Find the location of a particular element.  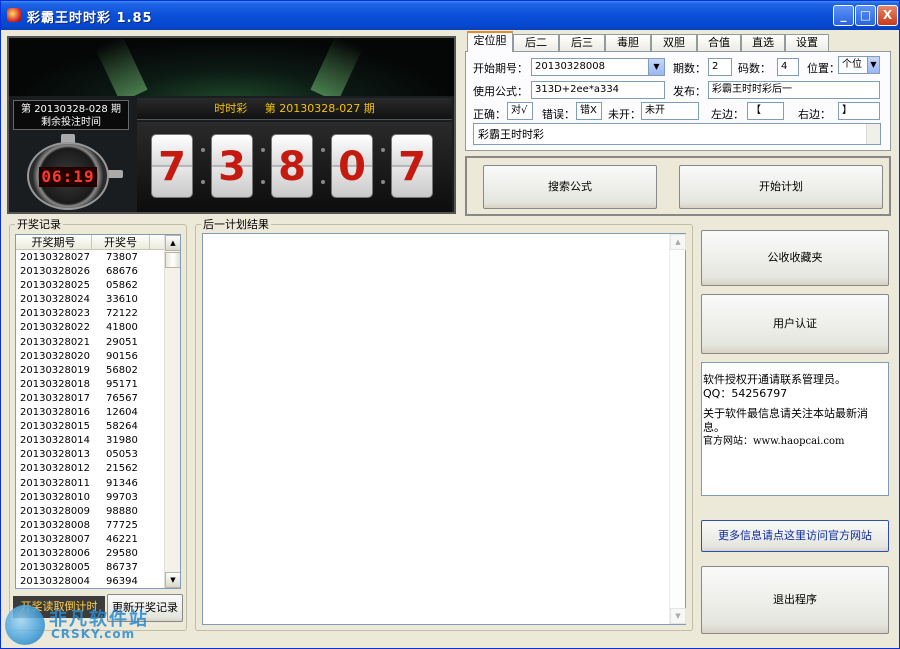

record-issue: 20130328005 is located at coordinates (55, 568).